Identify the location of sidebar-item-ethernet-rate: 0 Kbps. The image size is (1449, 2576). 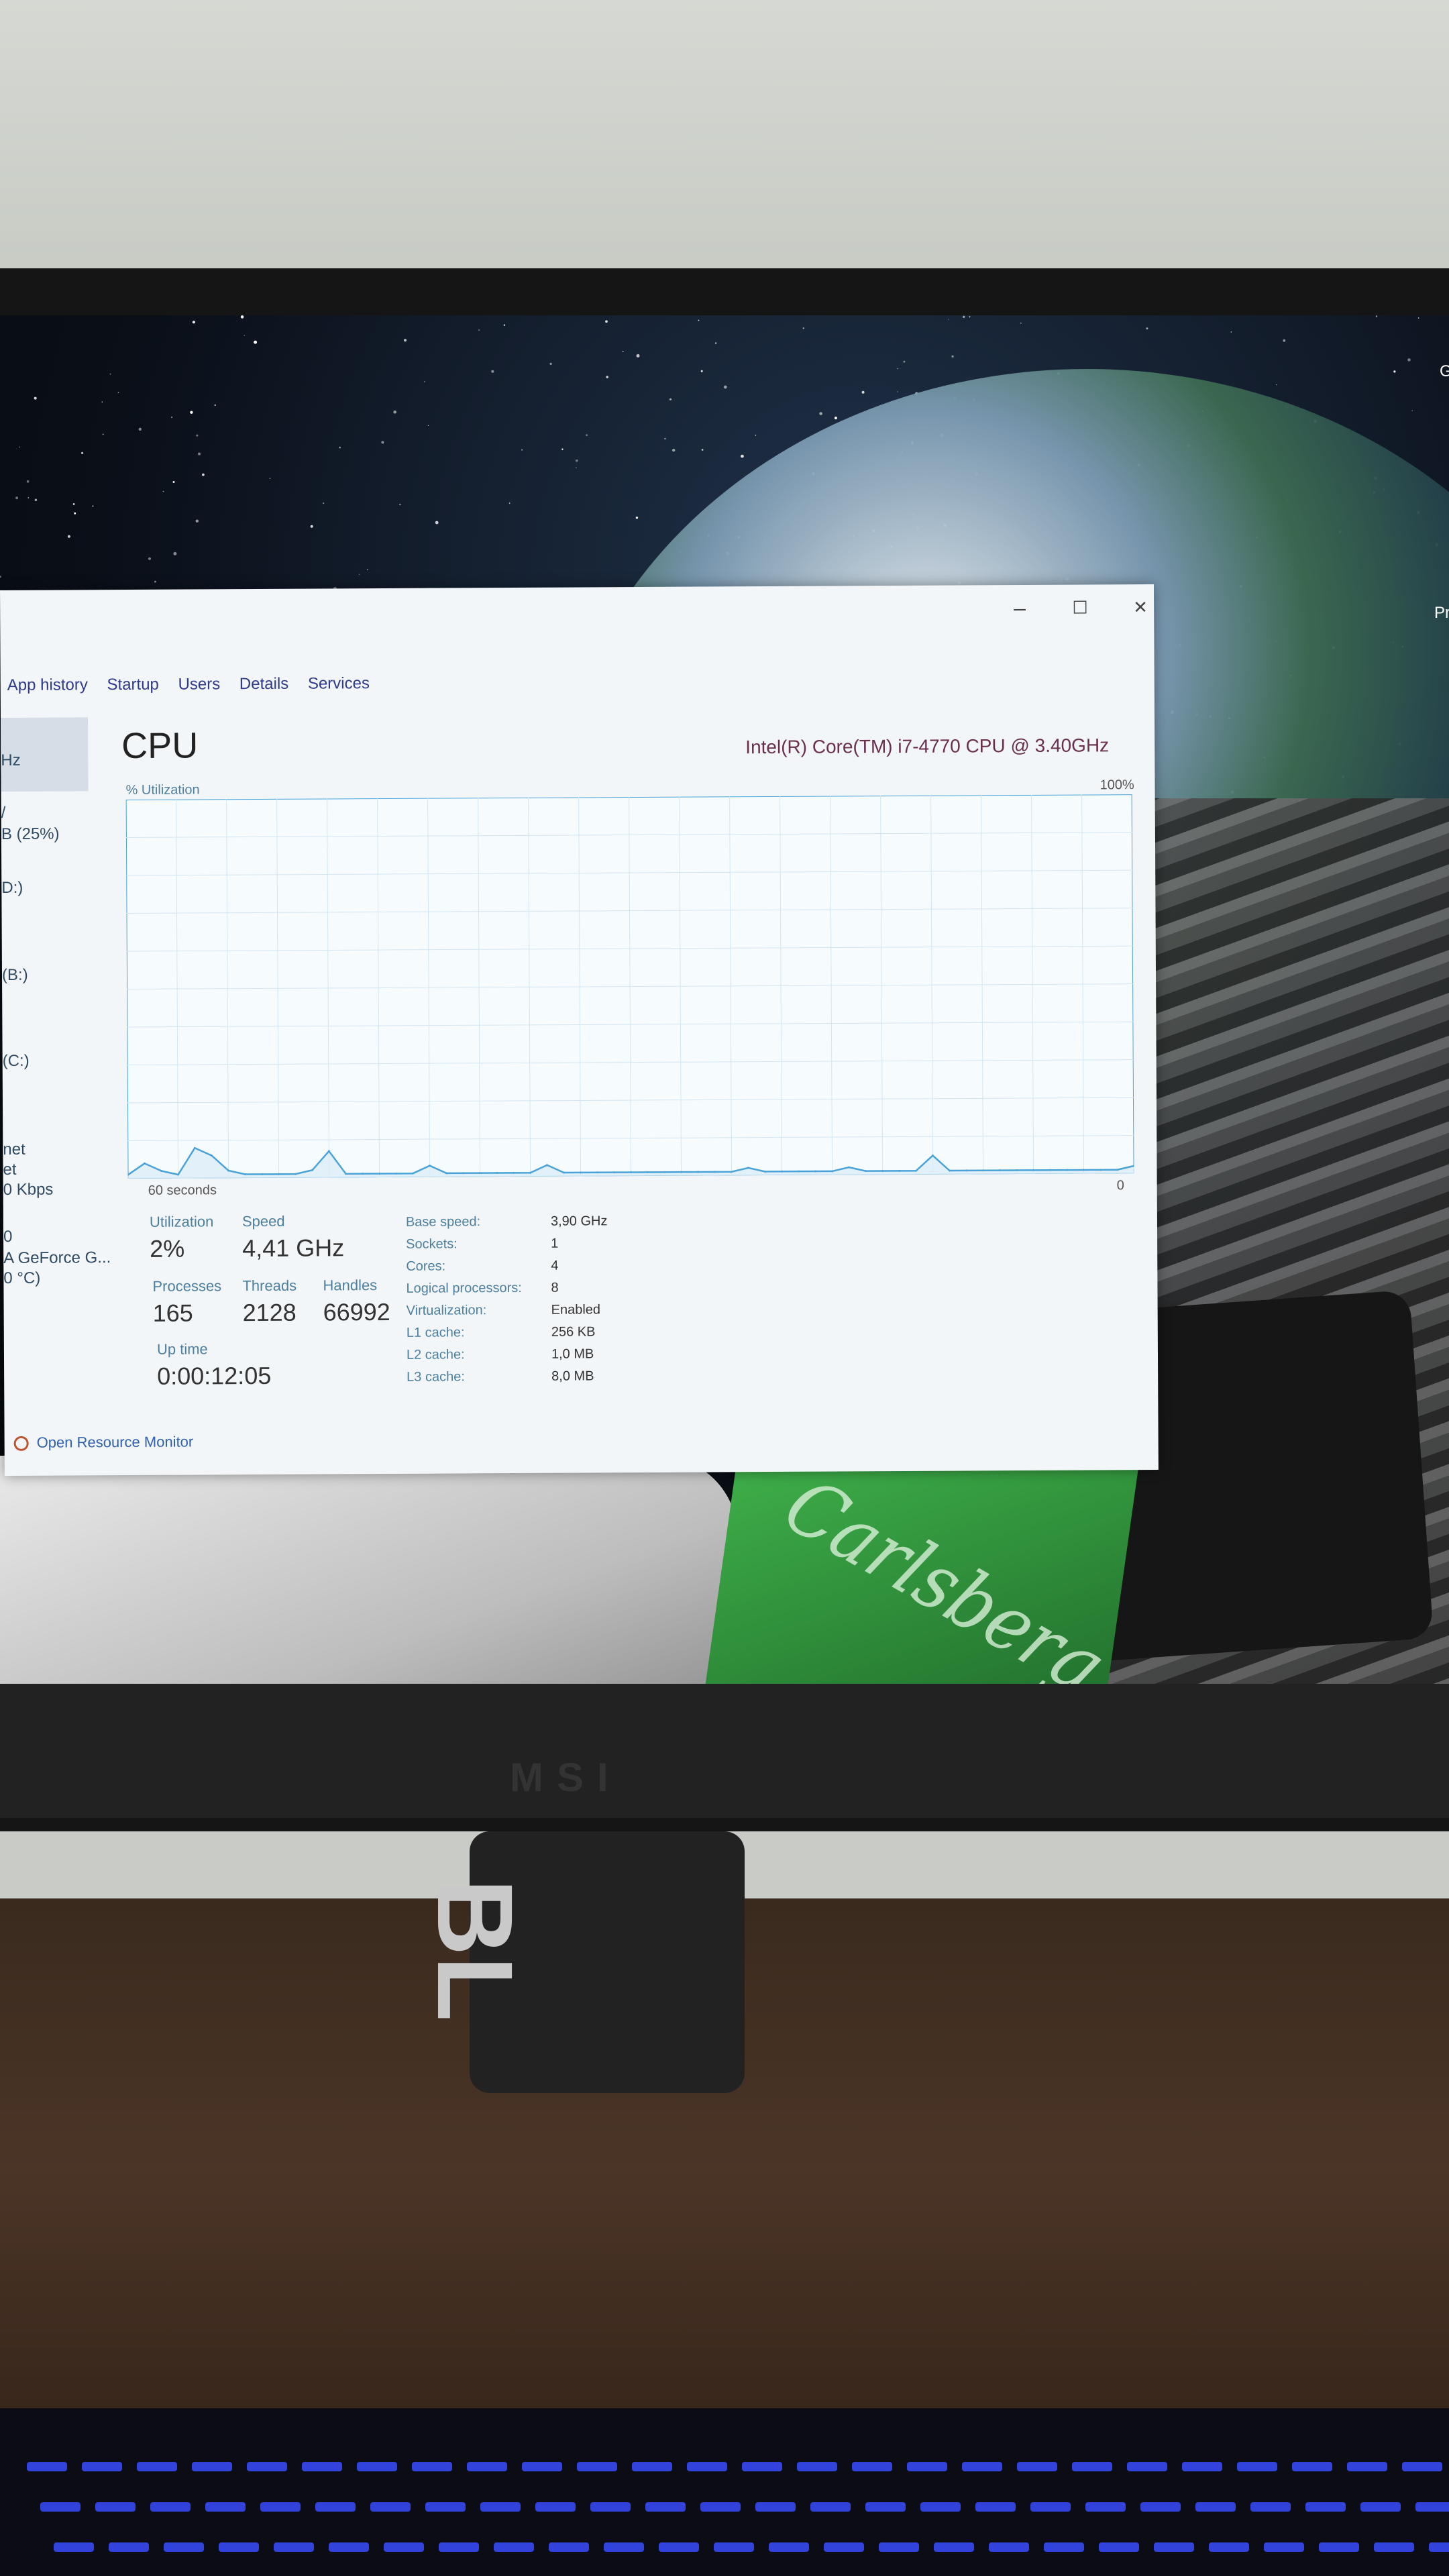
(28, 1190).